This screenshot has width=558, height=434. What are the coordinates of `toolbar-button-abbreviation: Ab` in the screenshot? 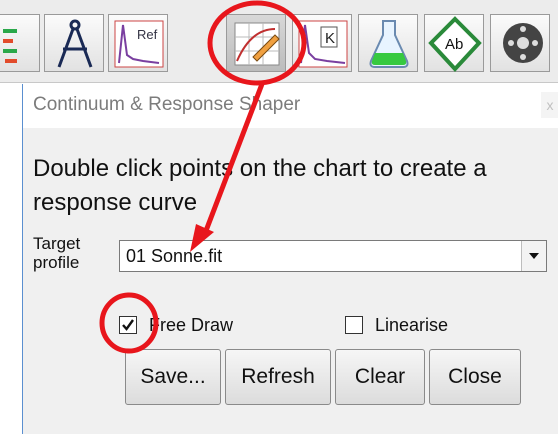 It's located at (454, 43).